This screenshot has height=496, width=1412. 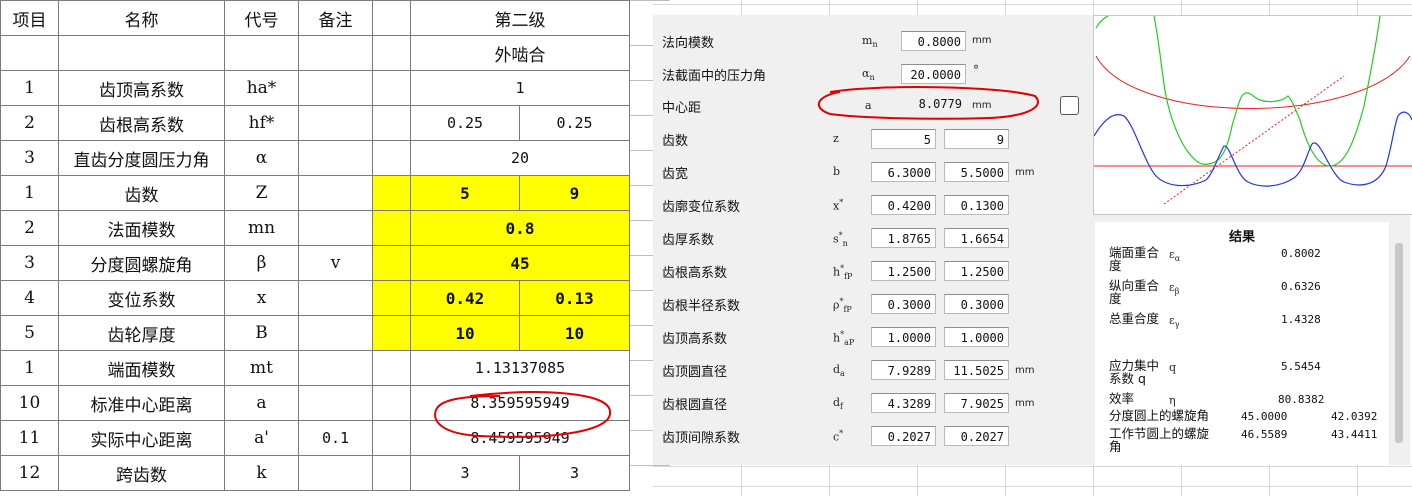 What do you see at coordinates (903, 436) in the screenshot?
I see `tip-clearance-input-gear1: 0.2027` at bounding box center [903, 436].